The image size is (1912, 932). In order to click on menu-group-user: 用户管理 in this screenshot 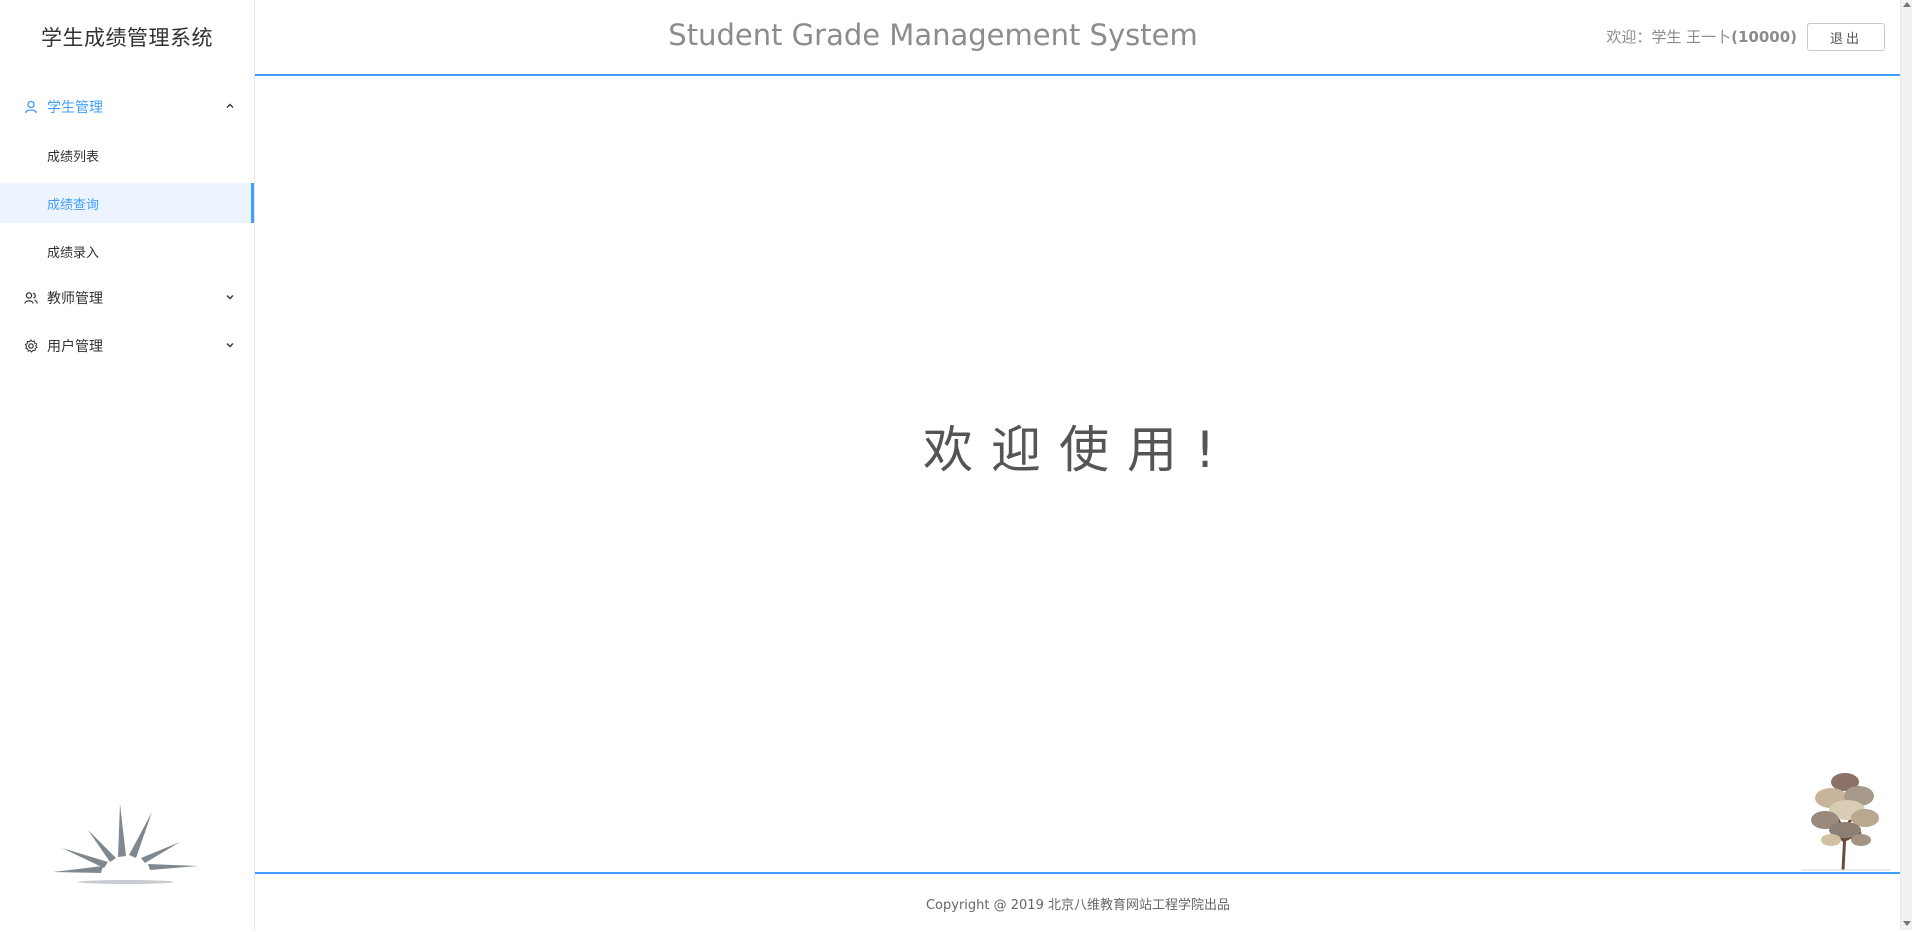, I will do `click(127, 346)`.